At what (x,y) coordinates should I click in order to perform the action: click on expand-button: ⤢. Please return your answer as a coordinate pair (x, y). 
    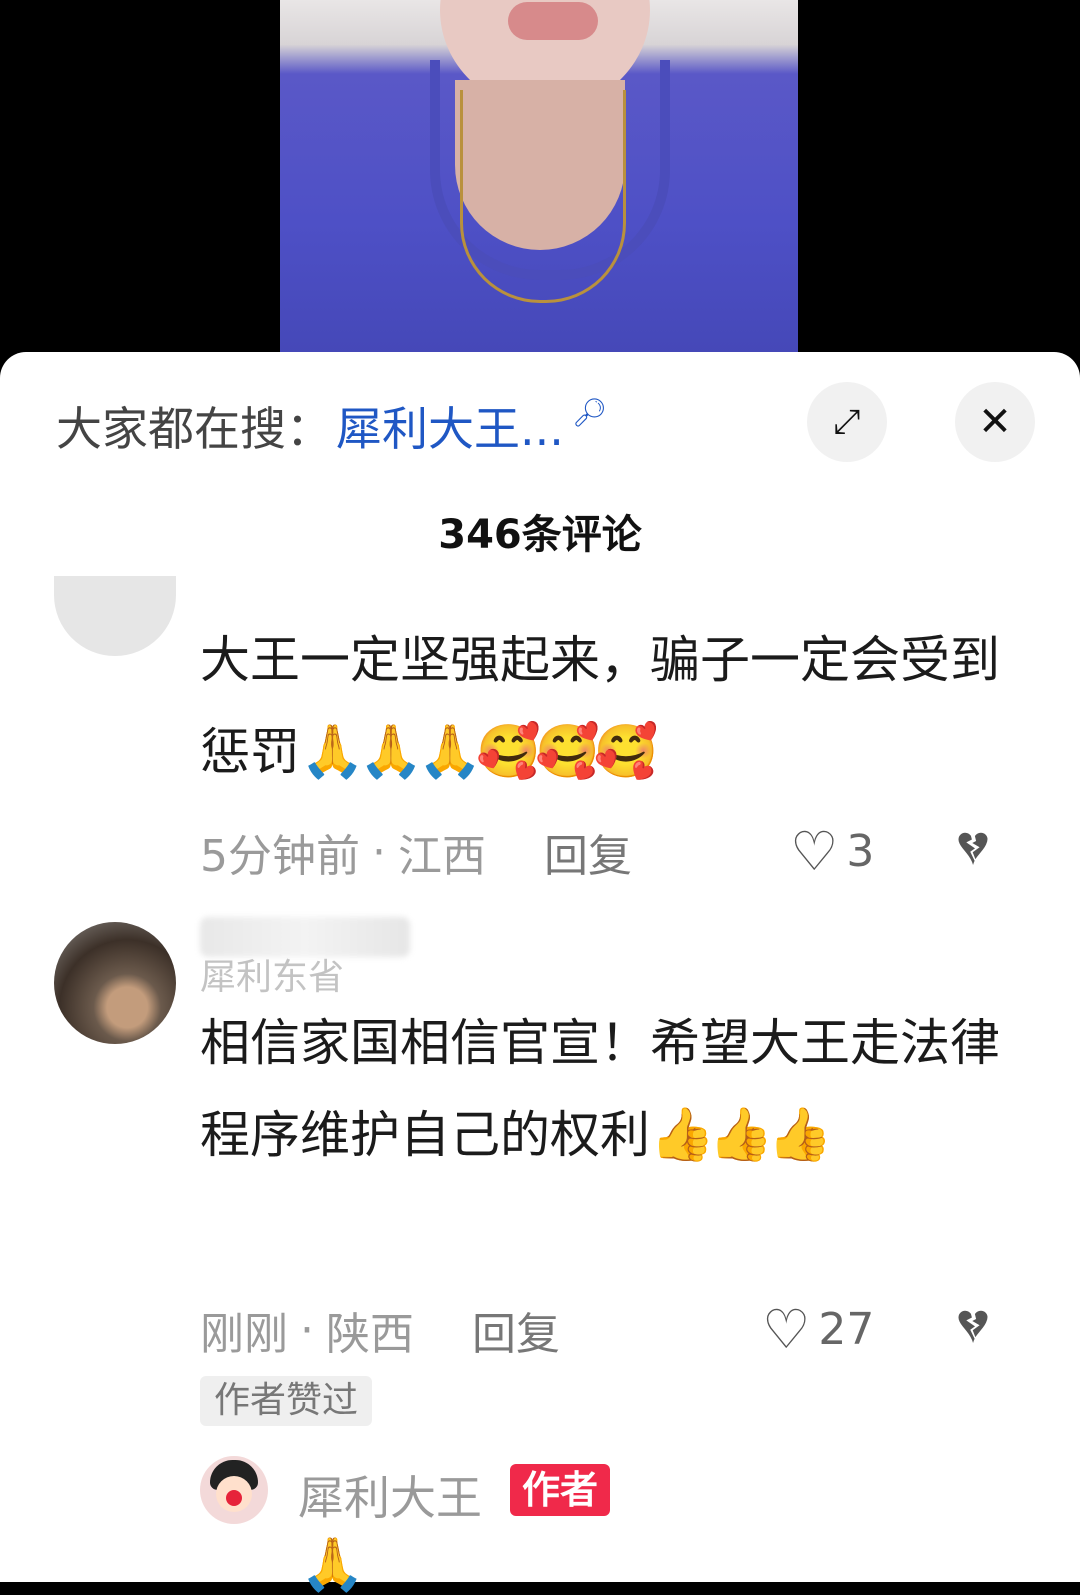
    Looking at the image, I should click on (847, 422).